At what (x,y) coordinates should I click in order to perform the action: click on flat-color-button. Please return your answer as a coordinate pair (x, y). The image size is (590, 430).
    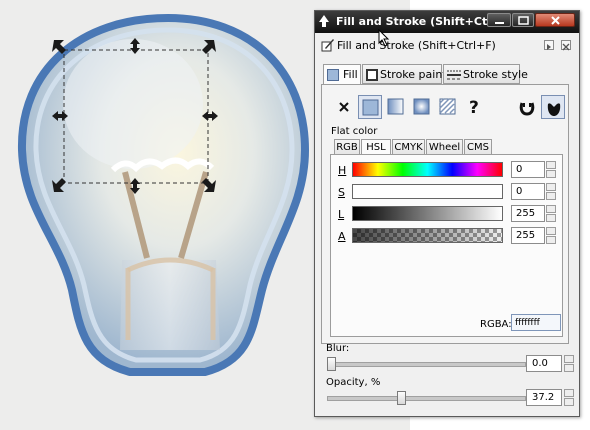
    Looking at the image, I should click on (370, 107).